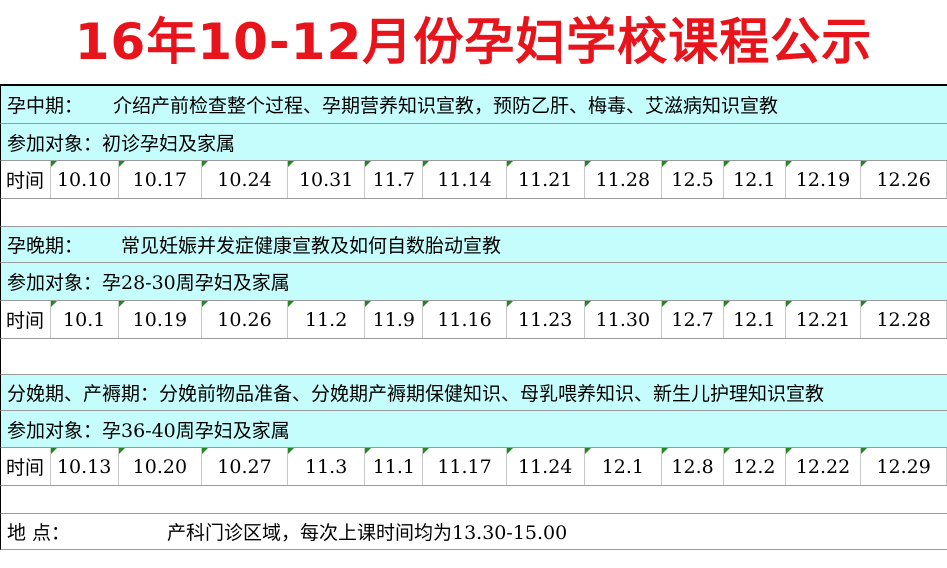 The height and width of the screenshot is (568, 947). Describe the element at coordinates (160, 319) in the screenshot. I see `date-cell: 10.19` at that location.